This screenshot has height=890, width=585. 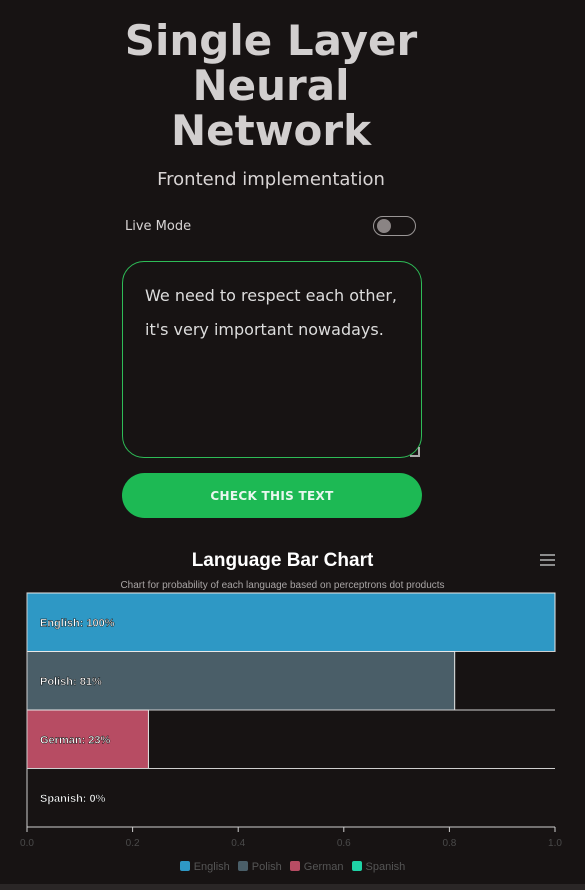 I want to click on live-mode-label: Live Mode, so click(x=158, y=226).